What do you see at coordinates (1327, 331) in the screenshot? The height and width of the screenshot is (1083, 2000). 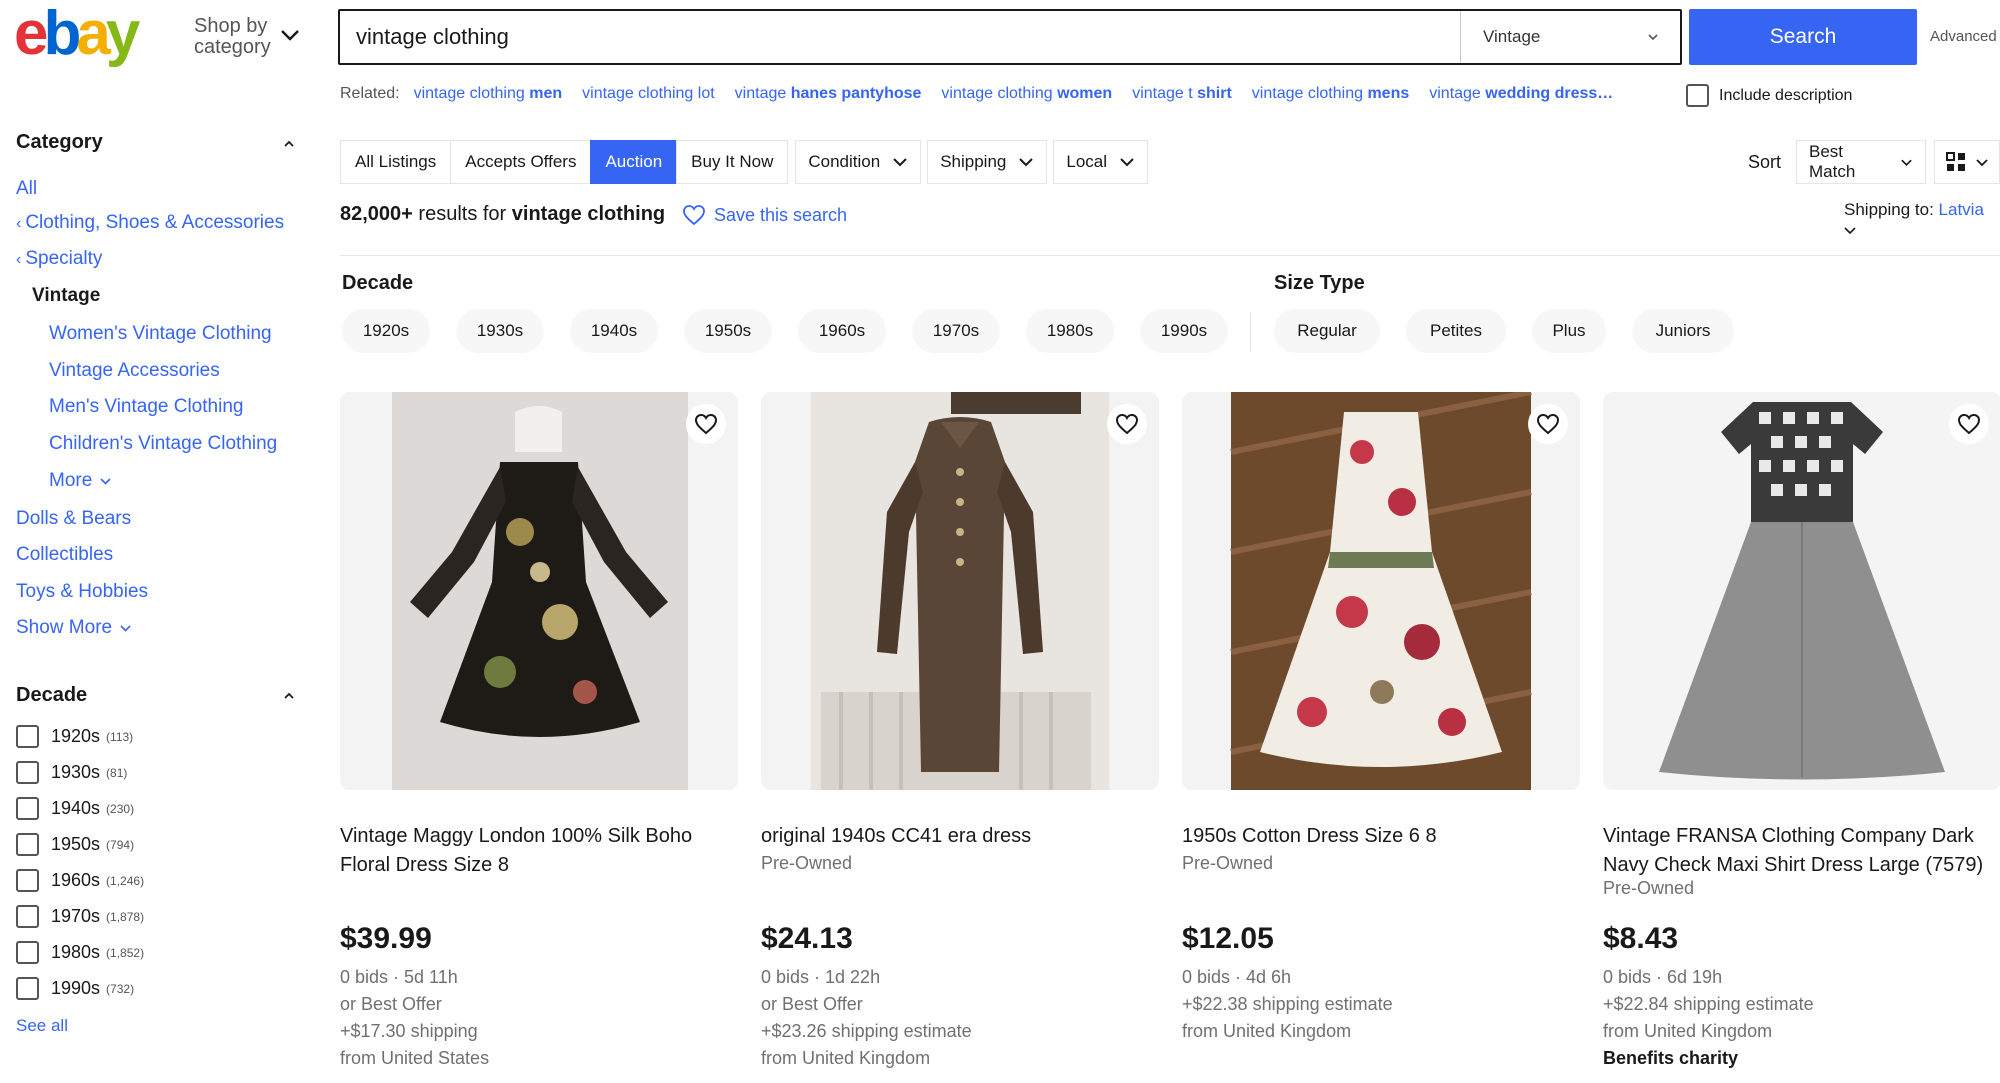 I see `size-type-pill: Regular` at bounding box center [1327, 331].